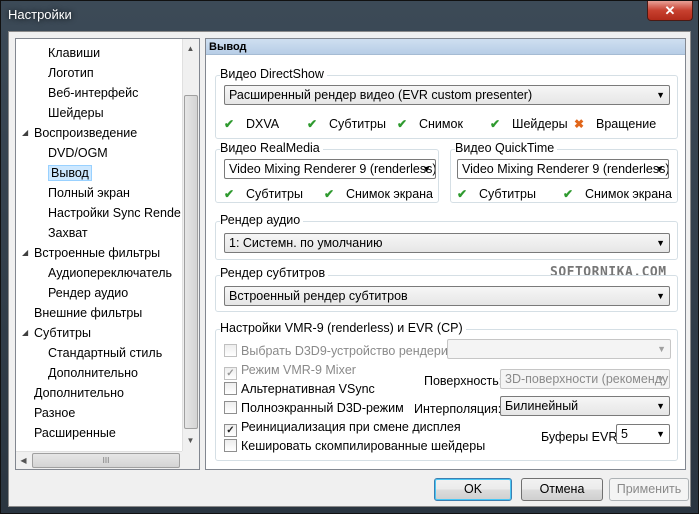 This screenshot has height=514, width=699. I want to click on surface-select: 3D-поверхности (рекоменду ▼, so click(585, 379).